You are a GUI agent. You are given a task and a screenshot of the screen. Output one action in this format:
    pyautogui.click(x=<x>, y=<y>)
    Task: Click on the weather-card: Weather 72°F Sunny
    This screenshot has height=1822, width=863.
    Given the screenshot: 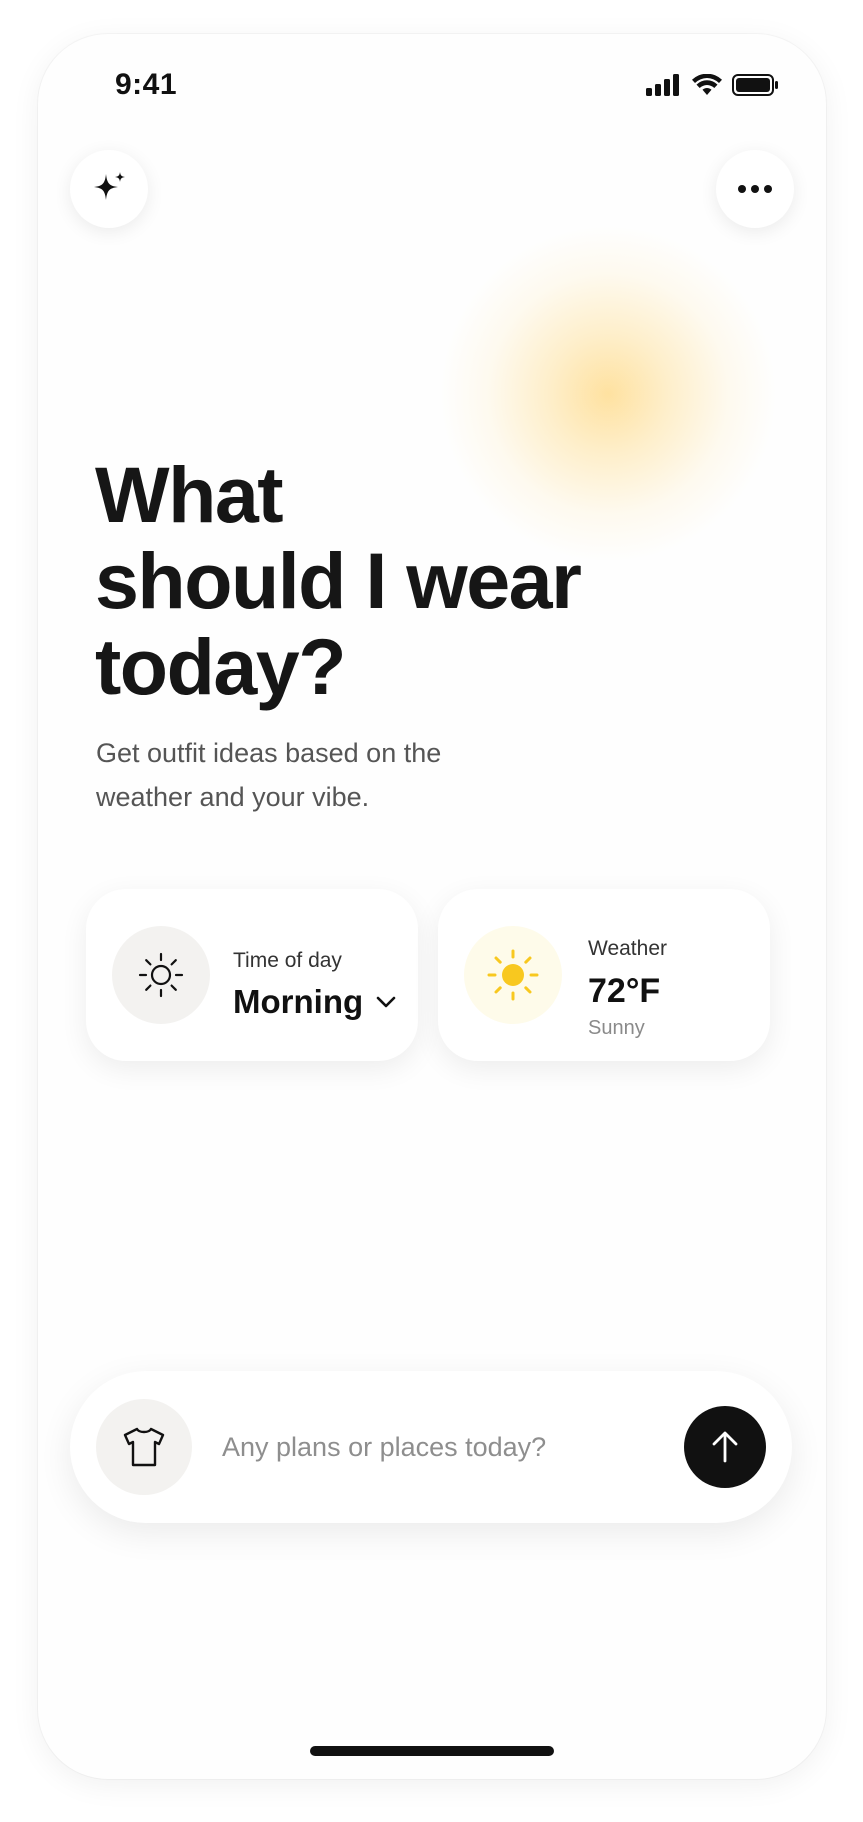 What is the action you would take?
    pyautogui.click(x=604, y=975)
    